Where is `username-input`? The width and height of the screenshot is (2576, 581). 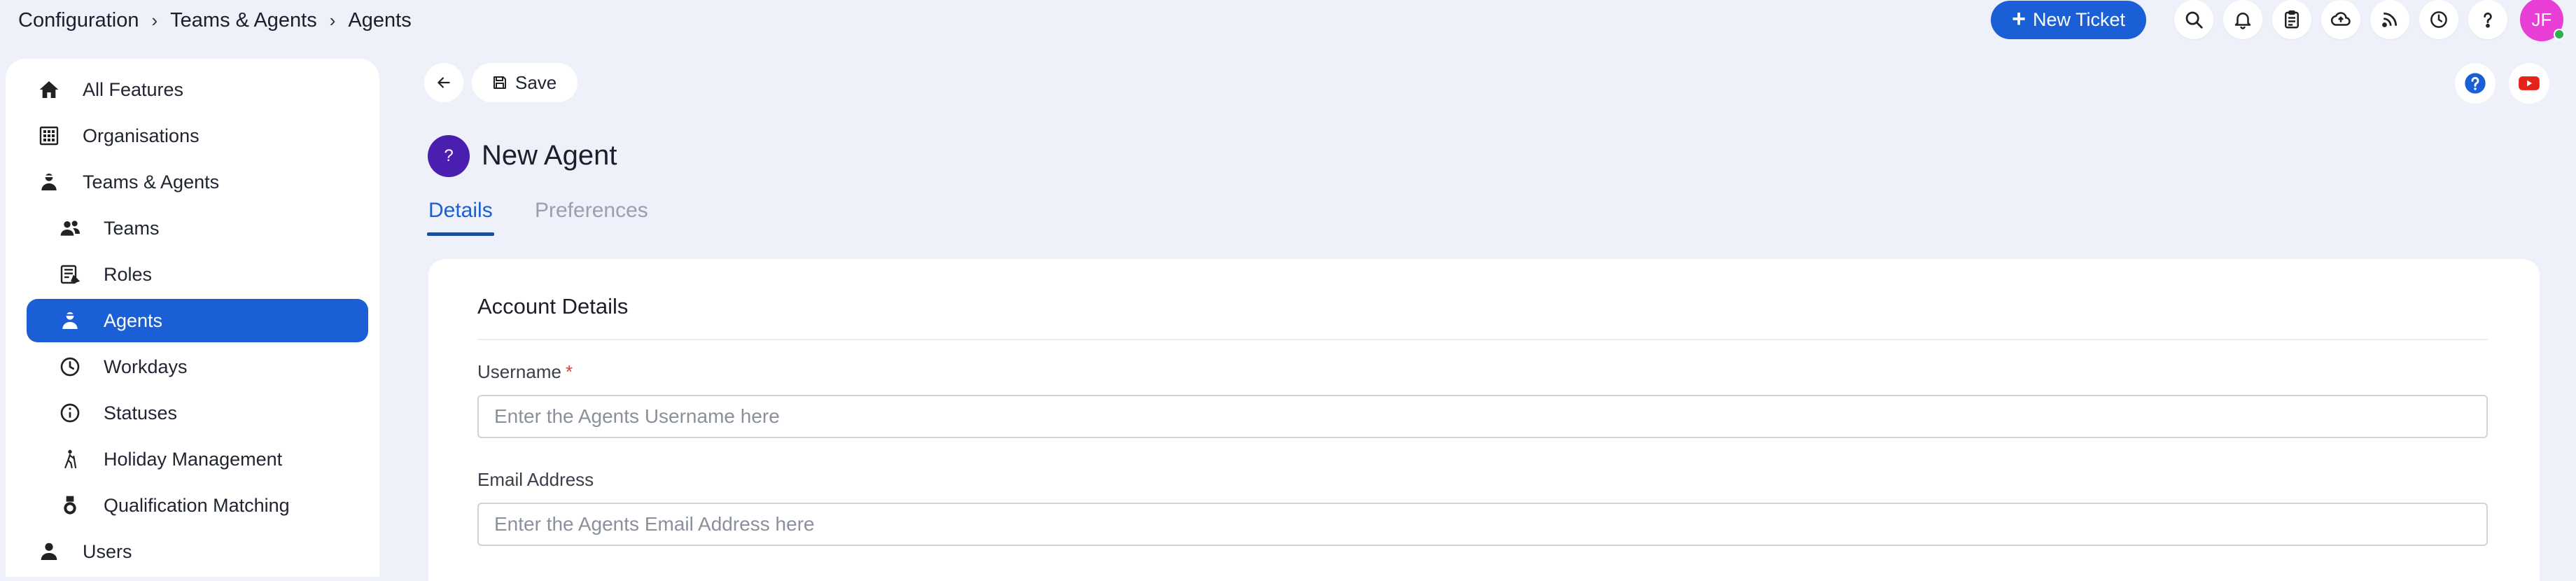
username-input is located at coordinates (1482, 416).